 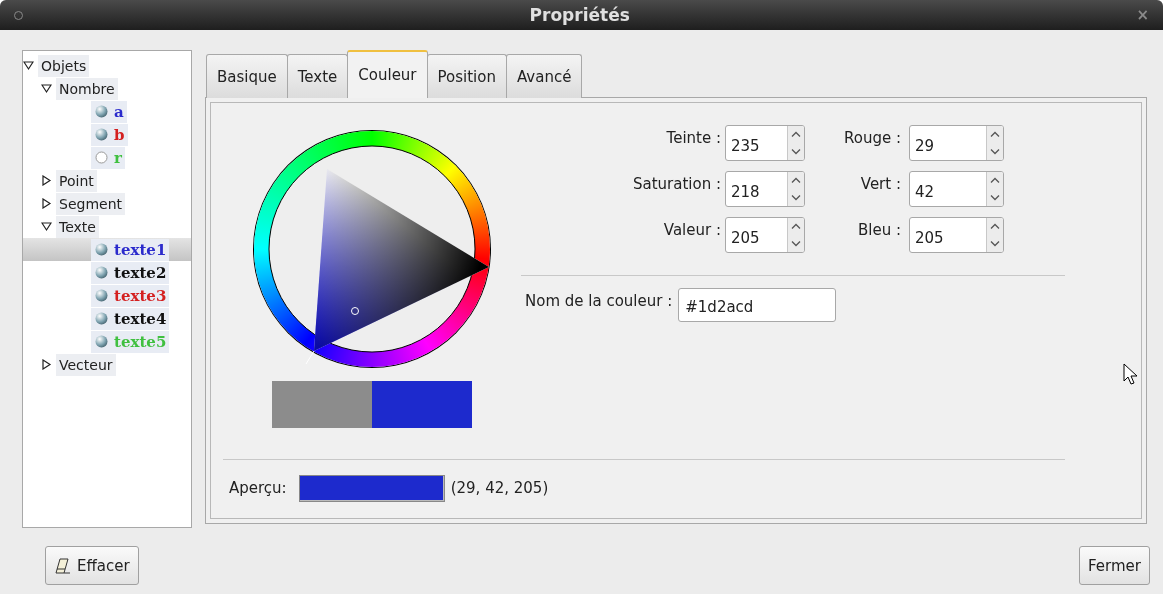 I want to click on field-label: Vert :, so click(x=880, y=183).